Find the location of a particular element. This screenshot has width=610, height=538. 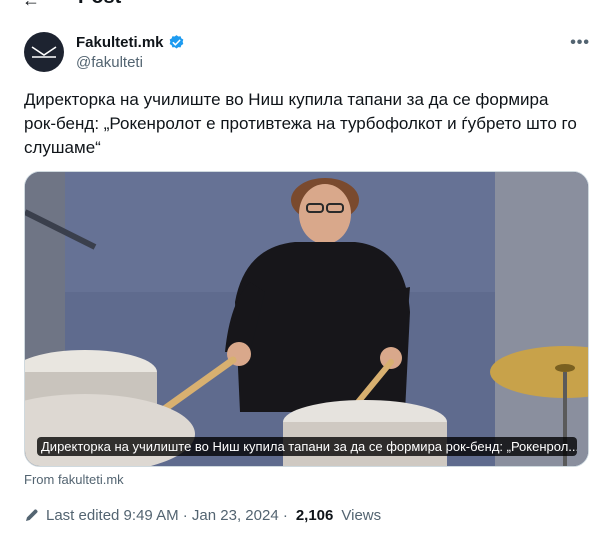

verified-badge-icon is located at coordinates (176, 42).